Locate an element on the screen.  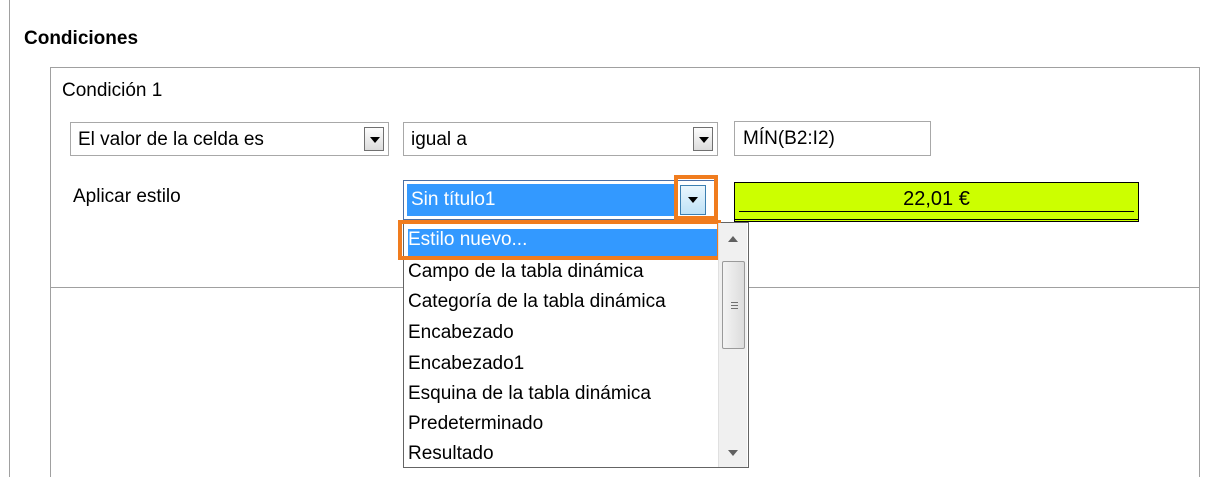
scrollbar-thumb is located at coordinates (733, 305).